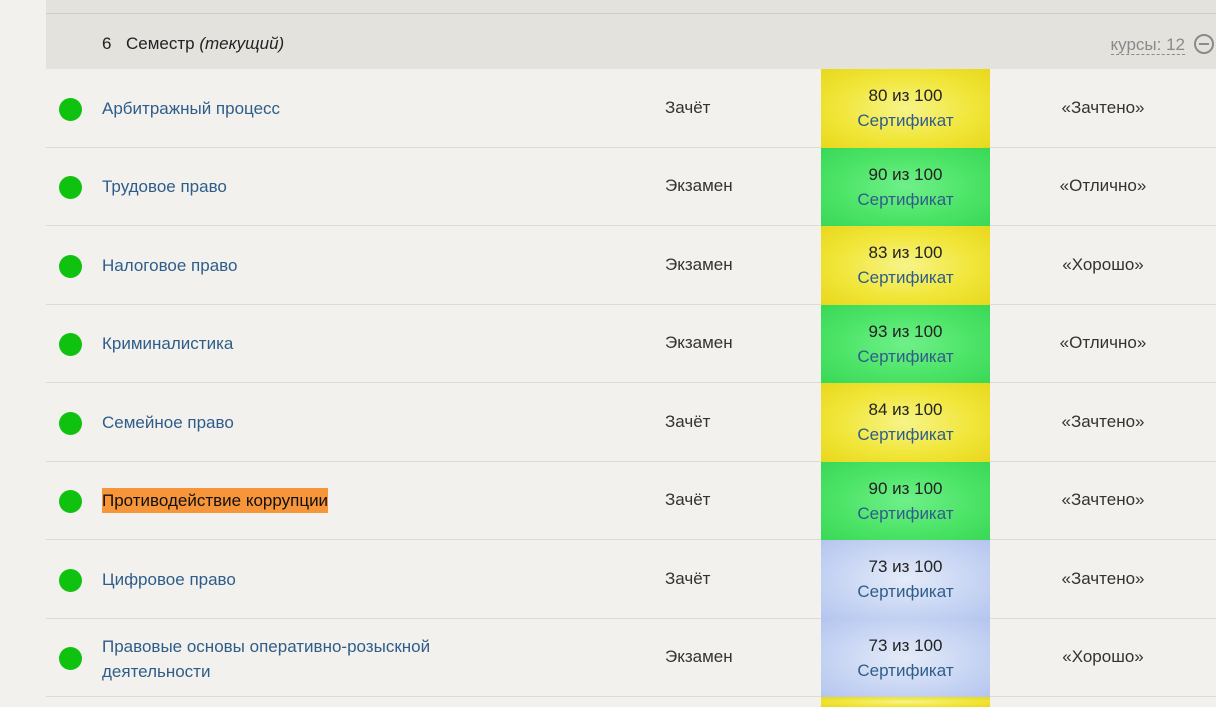  I want to click on semester-current-label: (текущий), so click(242, 43).